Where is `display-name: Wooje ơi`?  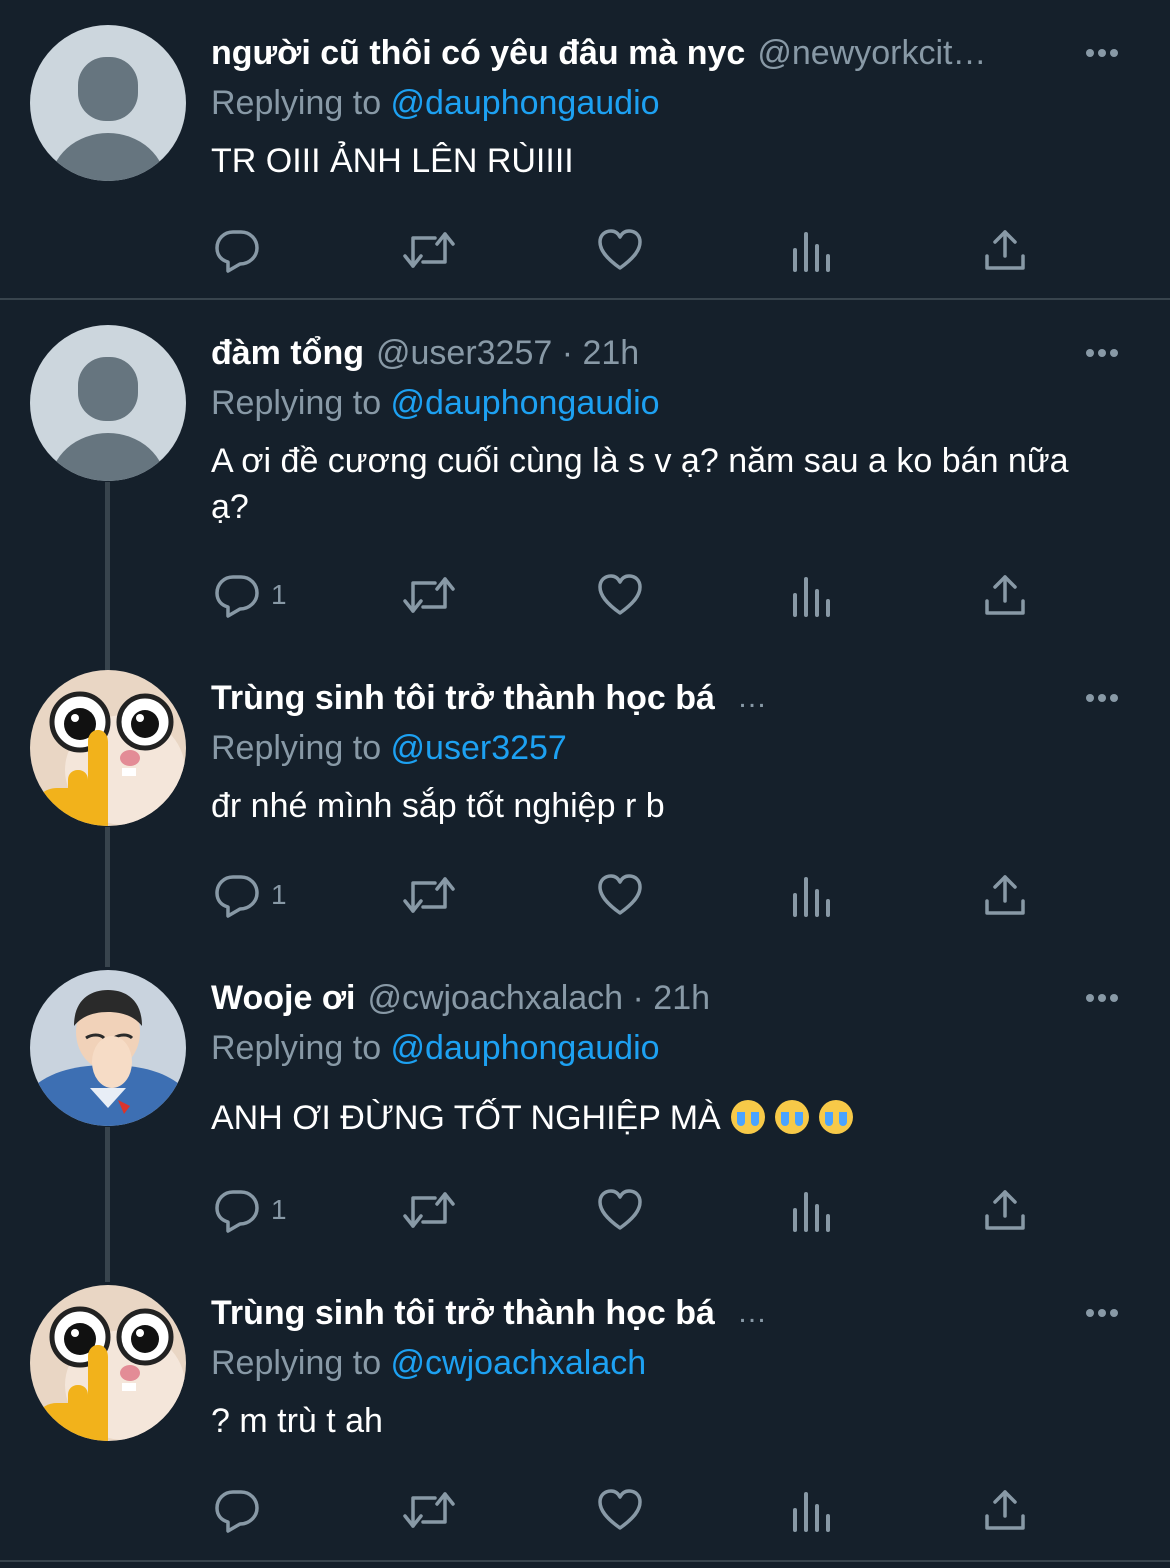 display-name: Wooje ơi is located at coordinates (283, 998).